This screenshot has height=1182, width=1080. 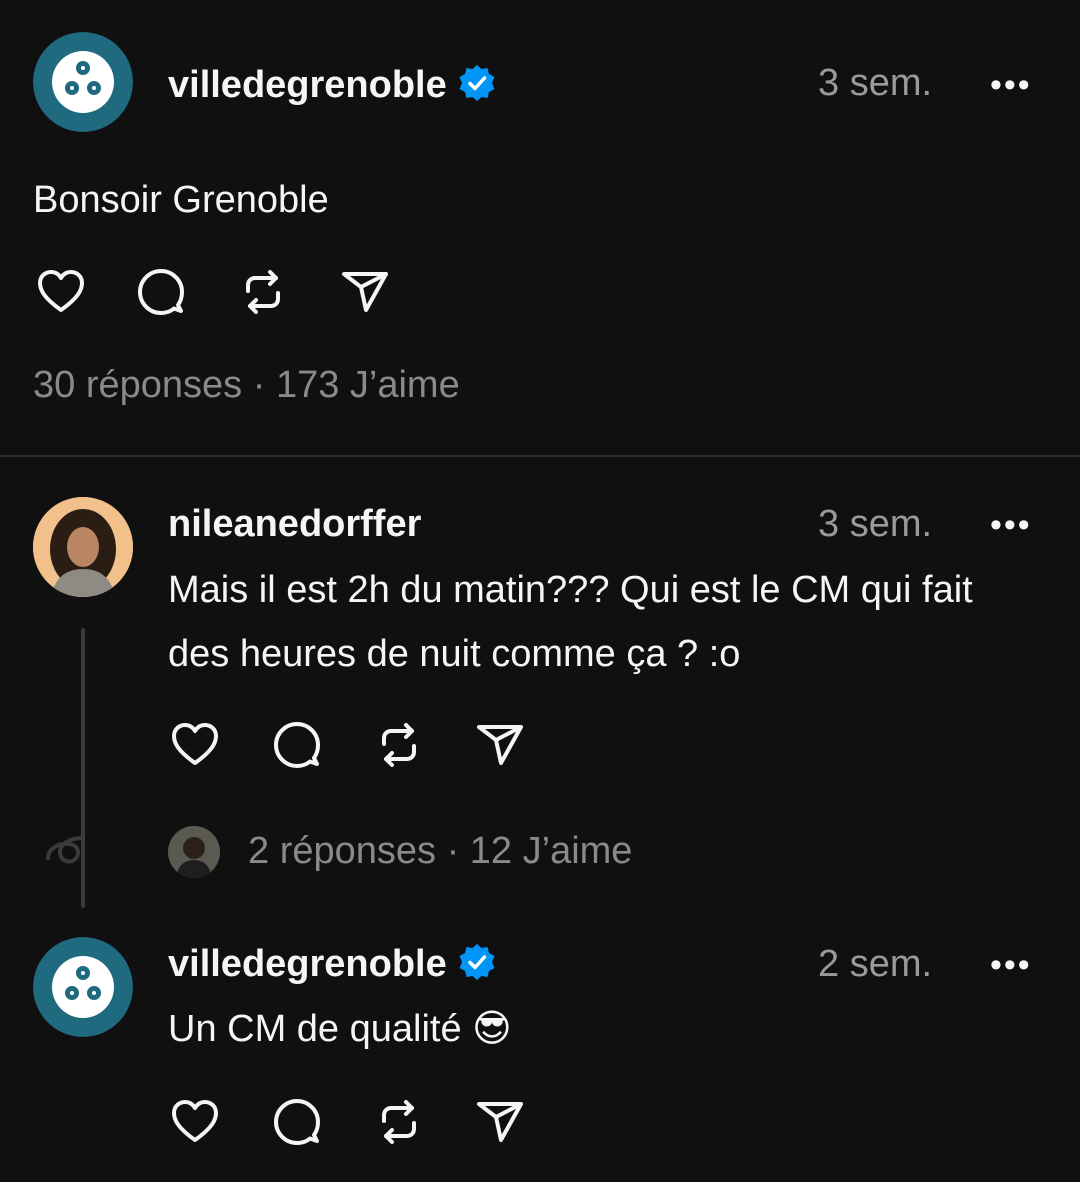 I want to click on post-more-icon: •••, so click(x=1011, y=85).